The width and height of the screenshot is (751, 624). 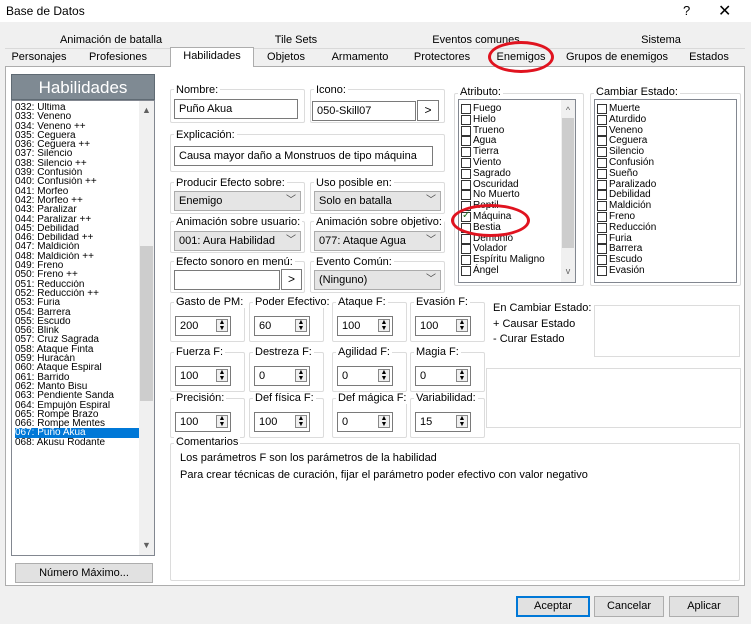 I want to click on list-item: 034: Veneno ++, so click(x=77, y=126).